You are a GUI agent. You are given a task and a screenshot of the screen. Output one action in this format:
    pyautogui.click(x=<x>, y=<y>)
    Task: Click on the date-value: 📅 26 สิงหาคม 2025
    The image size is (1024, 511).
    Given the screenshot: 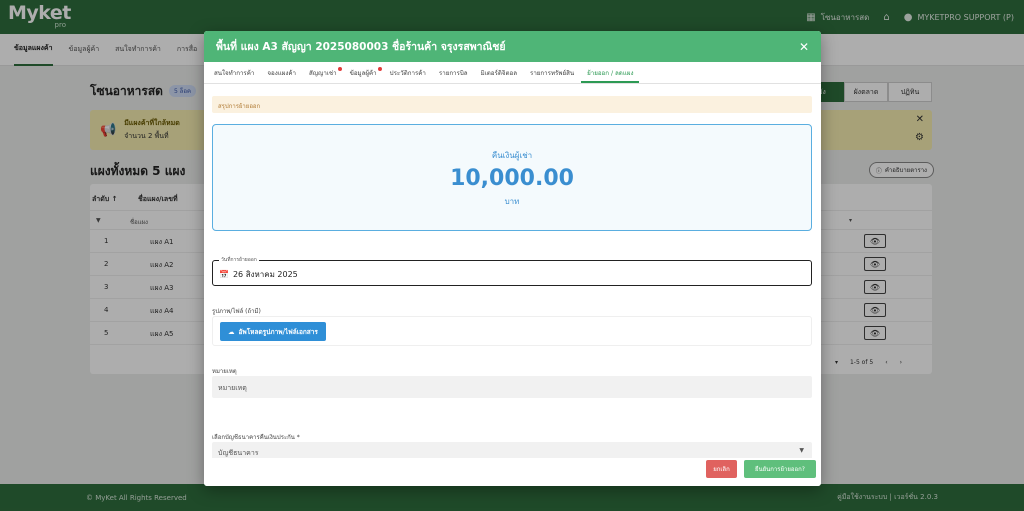 What is the action you would take?
    pyautogui.click(x=258, y=274)
    